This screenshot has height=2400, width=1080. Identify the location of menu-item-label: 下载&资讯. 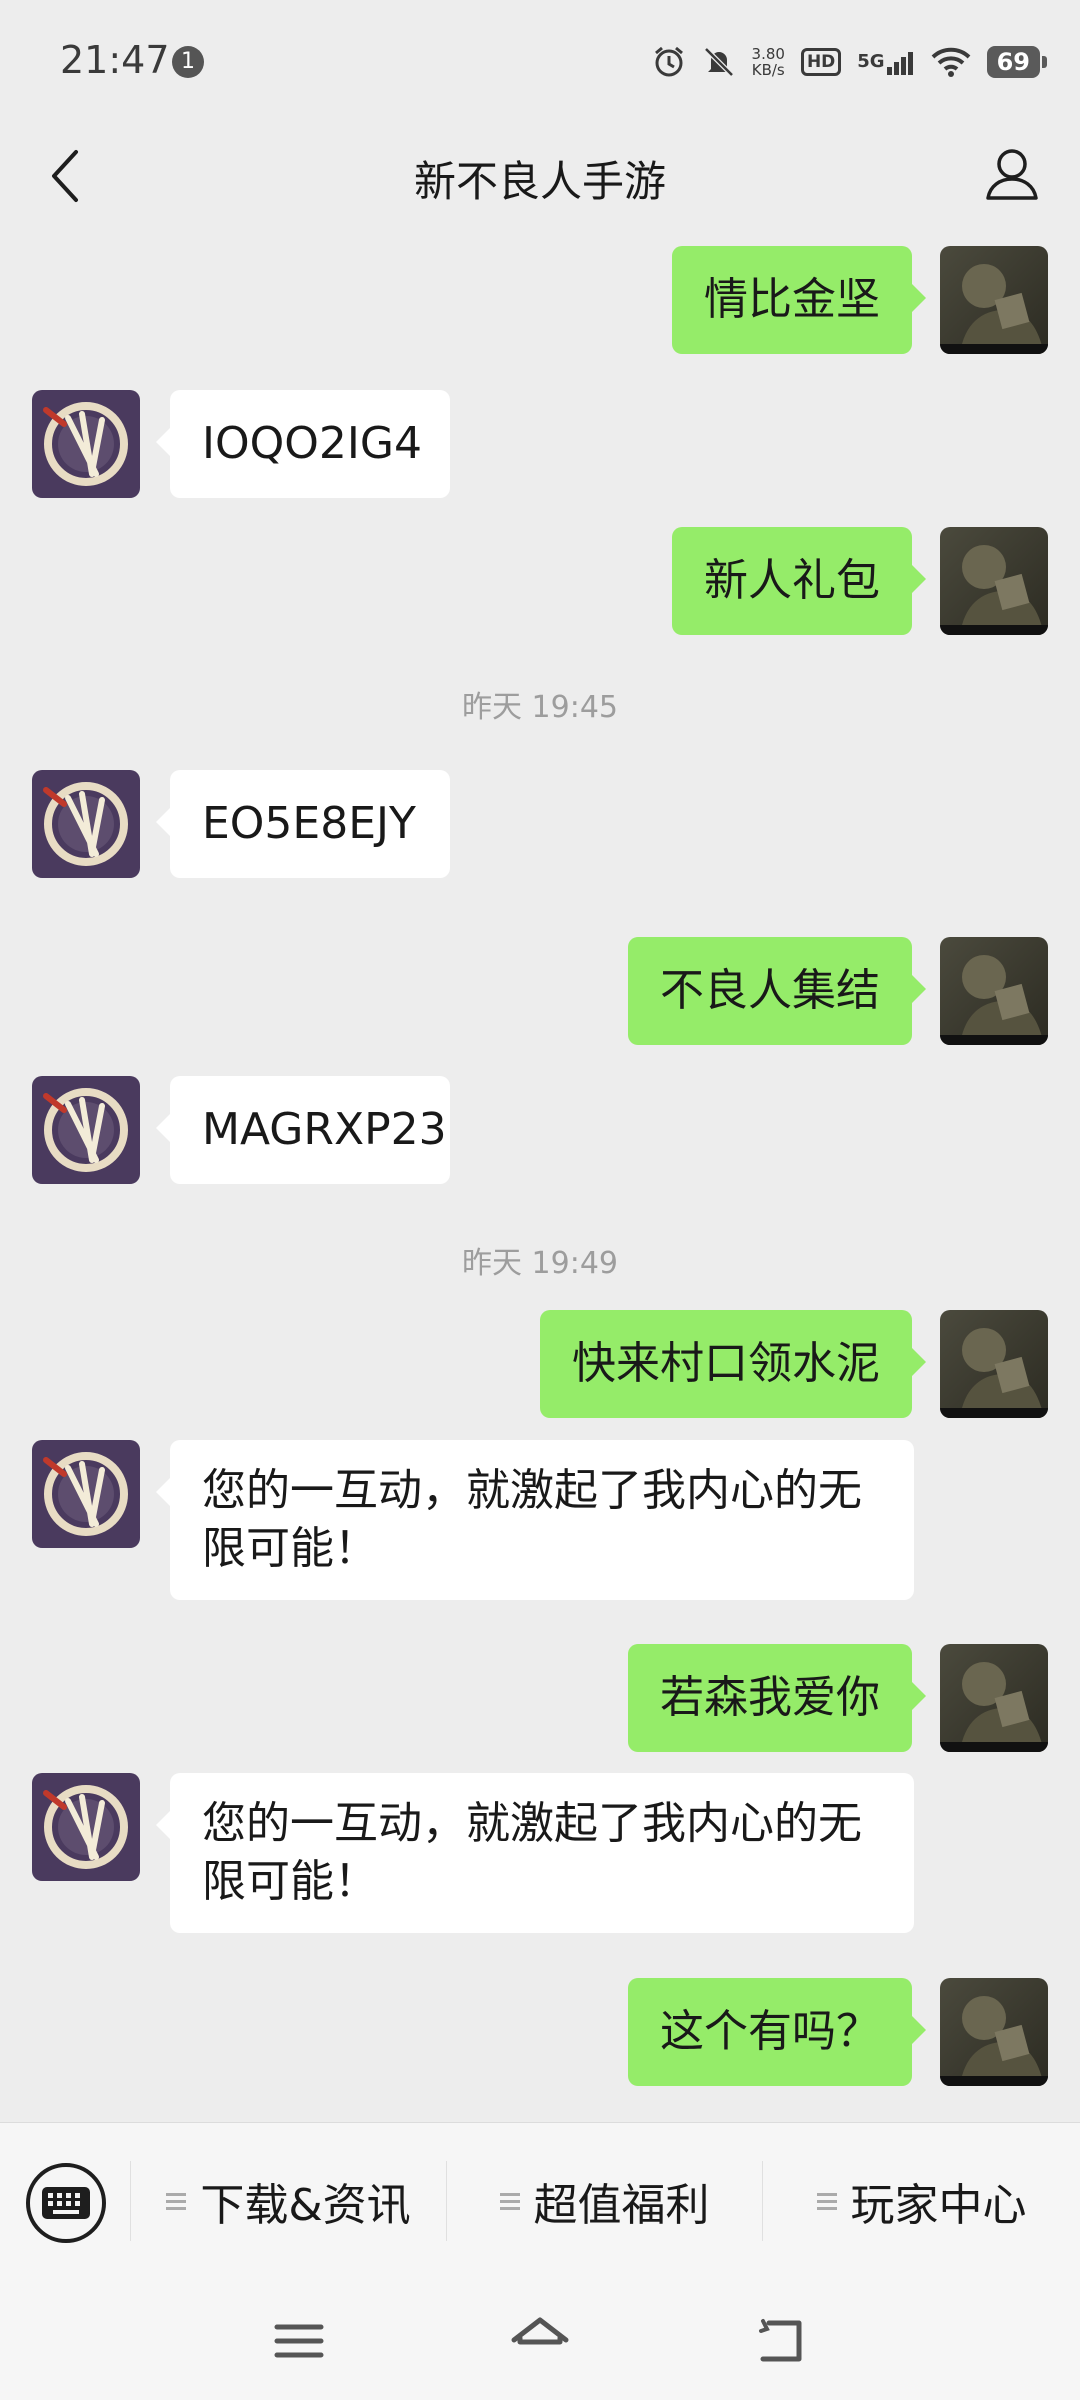
(305, 2205).